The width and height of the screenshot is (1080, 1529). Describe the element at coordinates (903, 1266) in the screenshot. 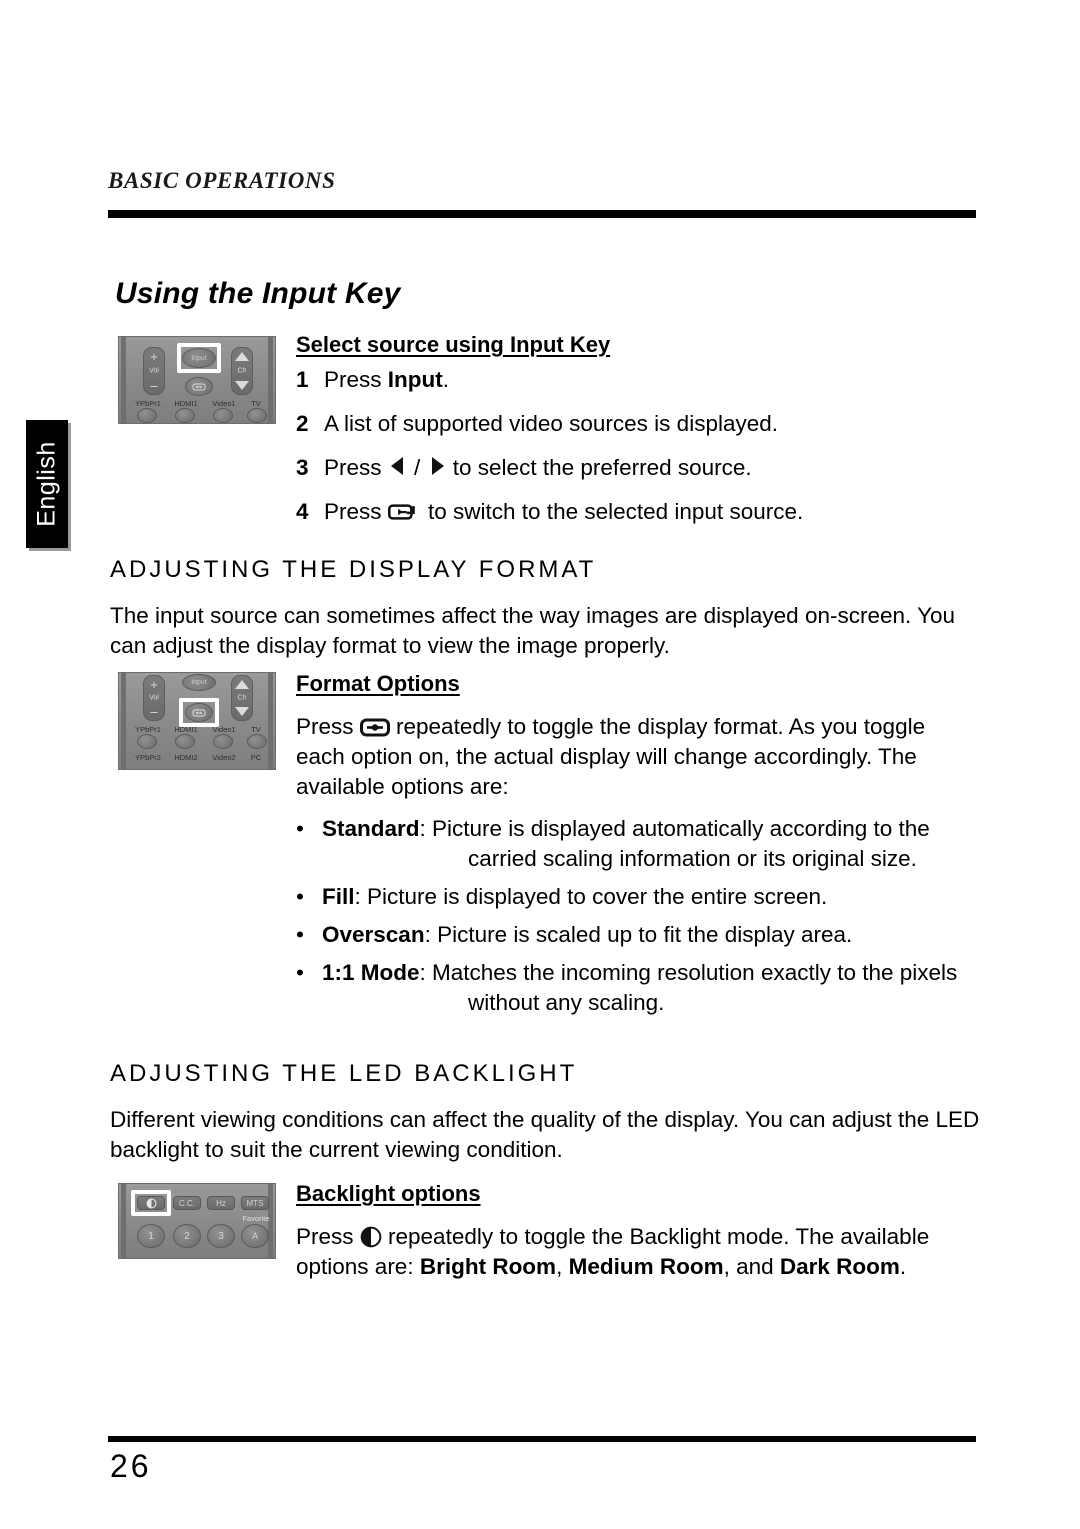

I see `backlight-end-period: .` at that location.